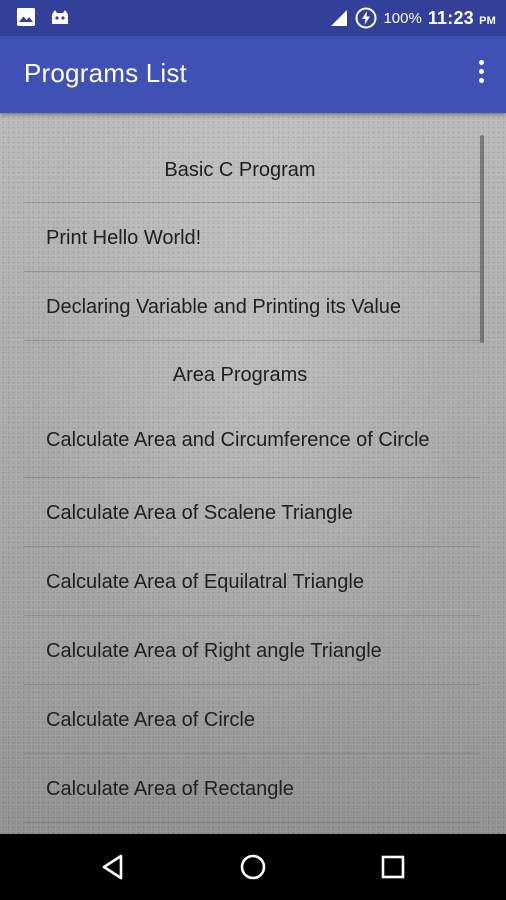 This screenshot has width=506, height=900. I want to click on clock-ampm: PM, so click(487, 20).